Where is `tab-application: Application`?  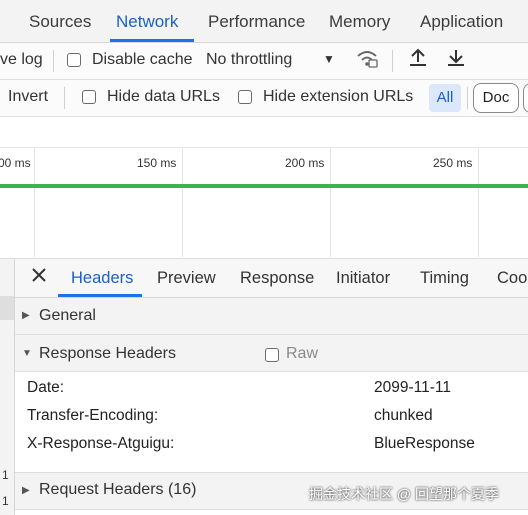
tab-application: Application is located at coordinates (461, 21).